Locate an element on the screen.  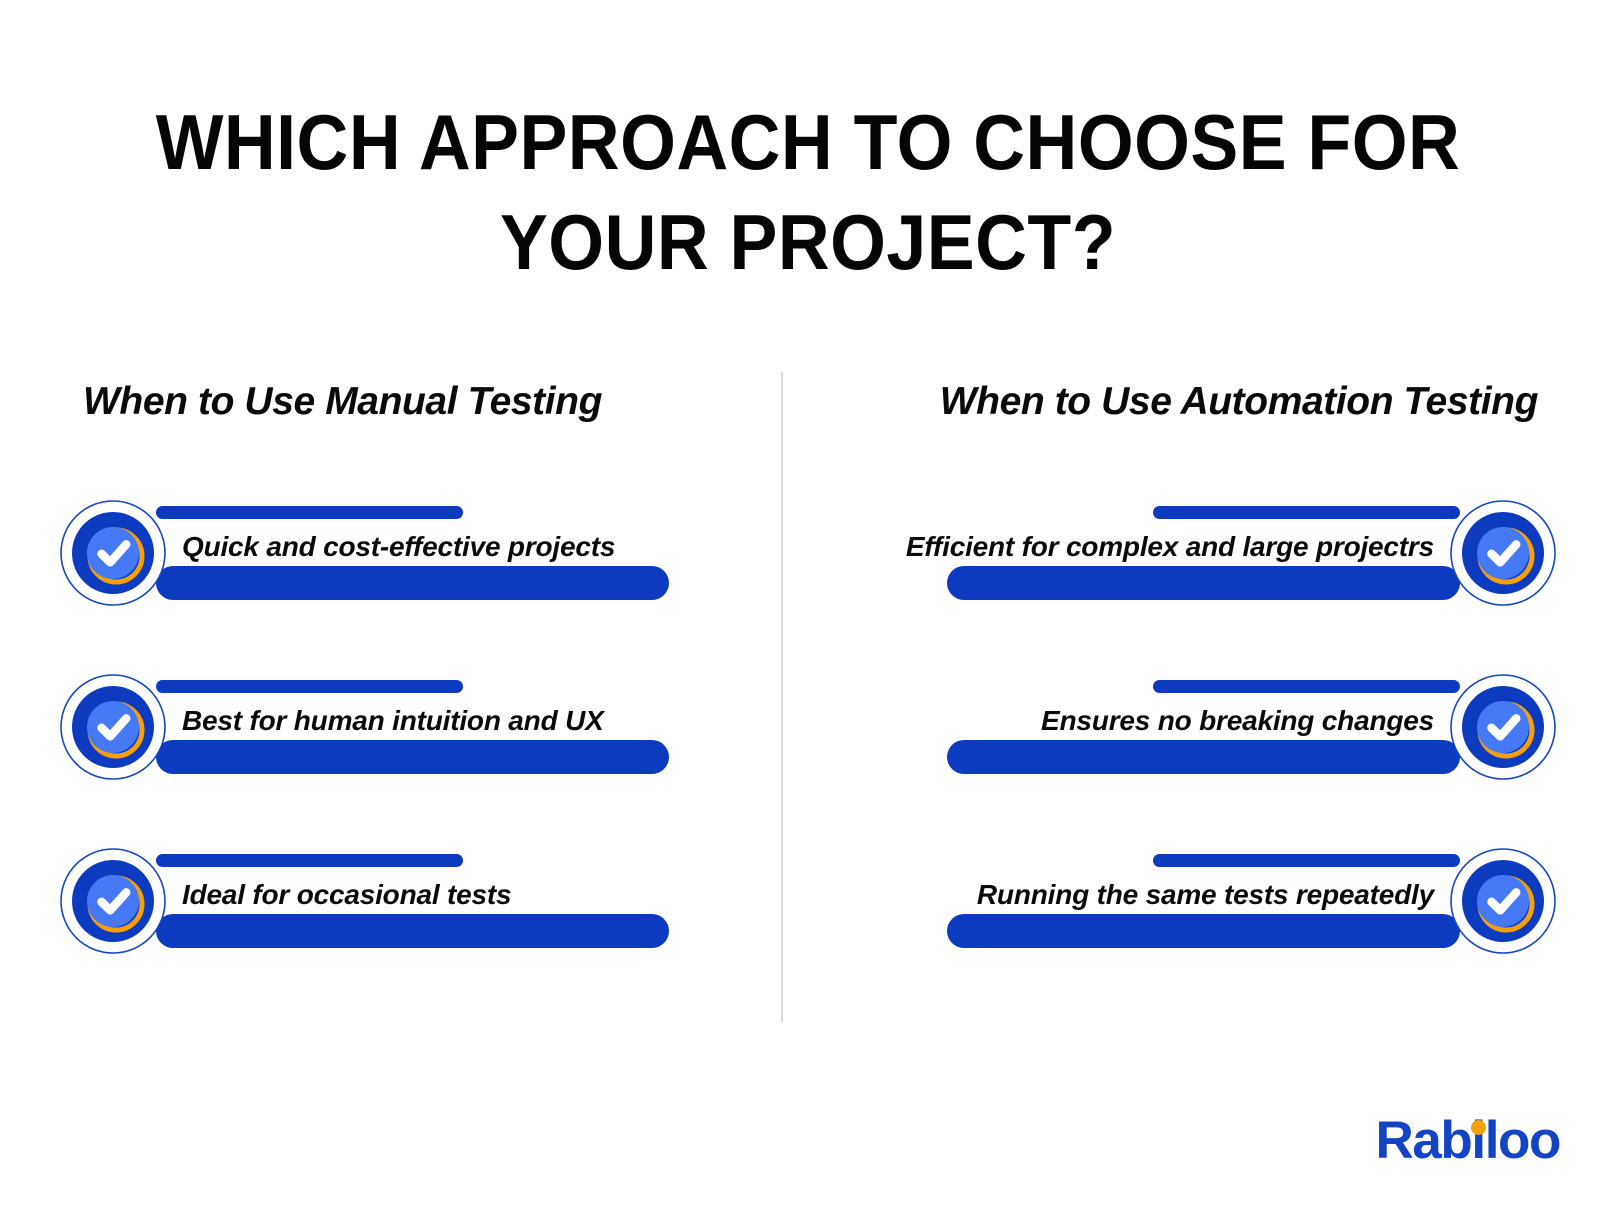
list-item: Running the same tests repeatedly is located at coordinates (1206, 900).